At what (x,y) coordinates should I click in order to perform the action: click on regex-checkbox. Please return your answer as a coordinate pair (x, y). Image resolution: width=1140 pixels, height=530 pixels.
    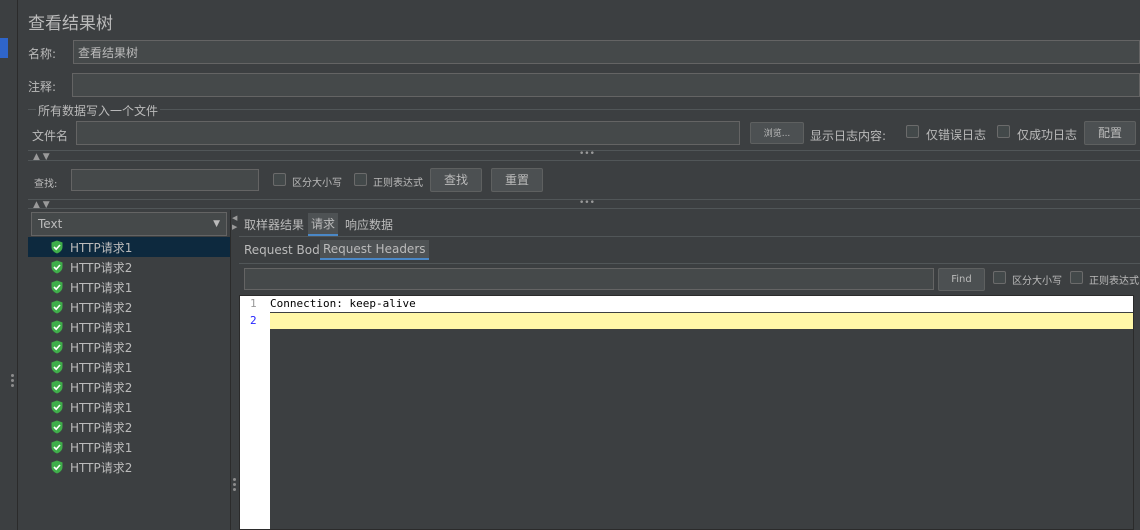
    Looking at the image, I should click on (360, 179).